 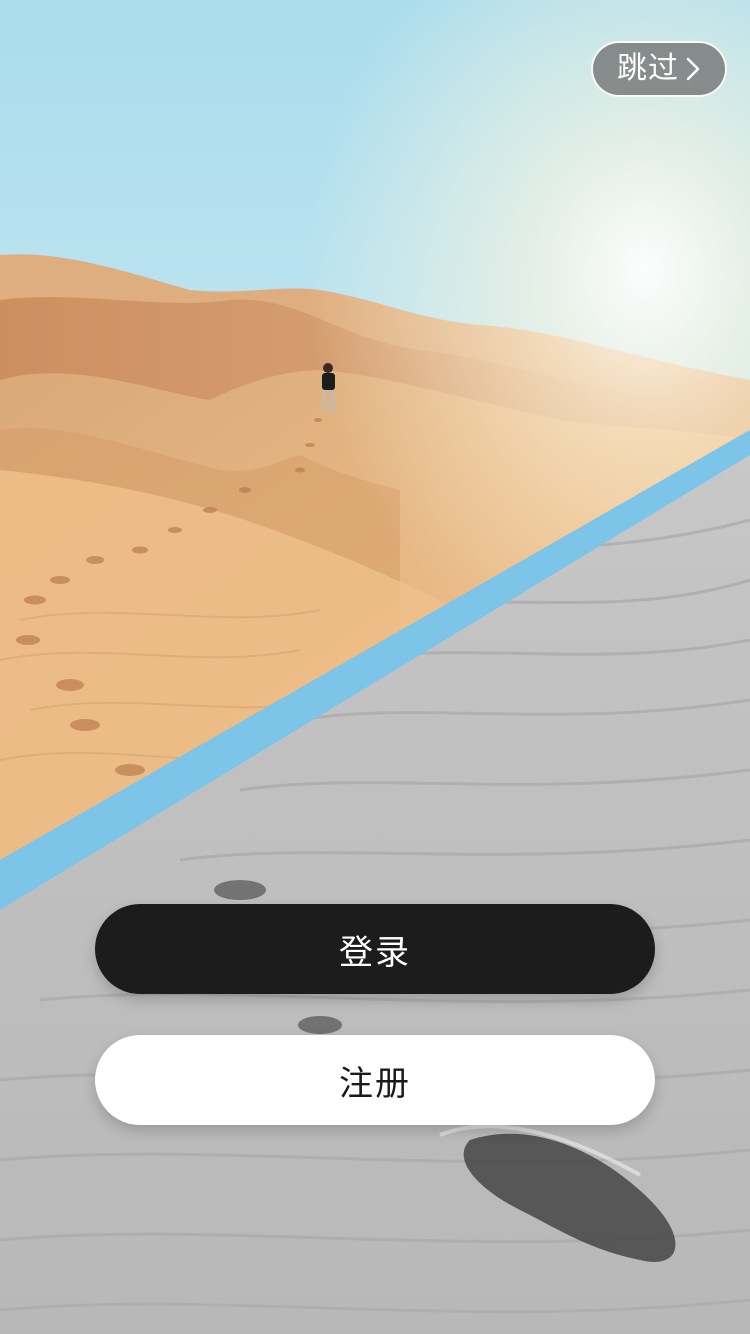 I want to click on skip-button: 跳过, so click(x=659, y=69).